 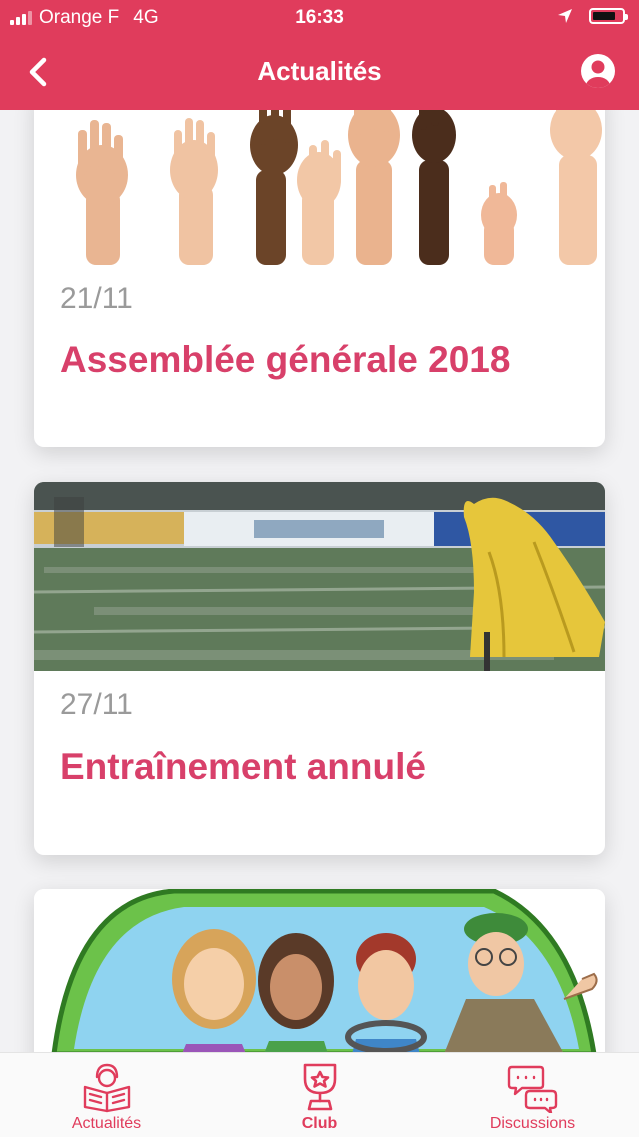 What do you see at coordinates (532, 1089) in the screenshot?
I see `chat-bubbles-icon` at bounding box center [532, 1089].